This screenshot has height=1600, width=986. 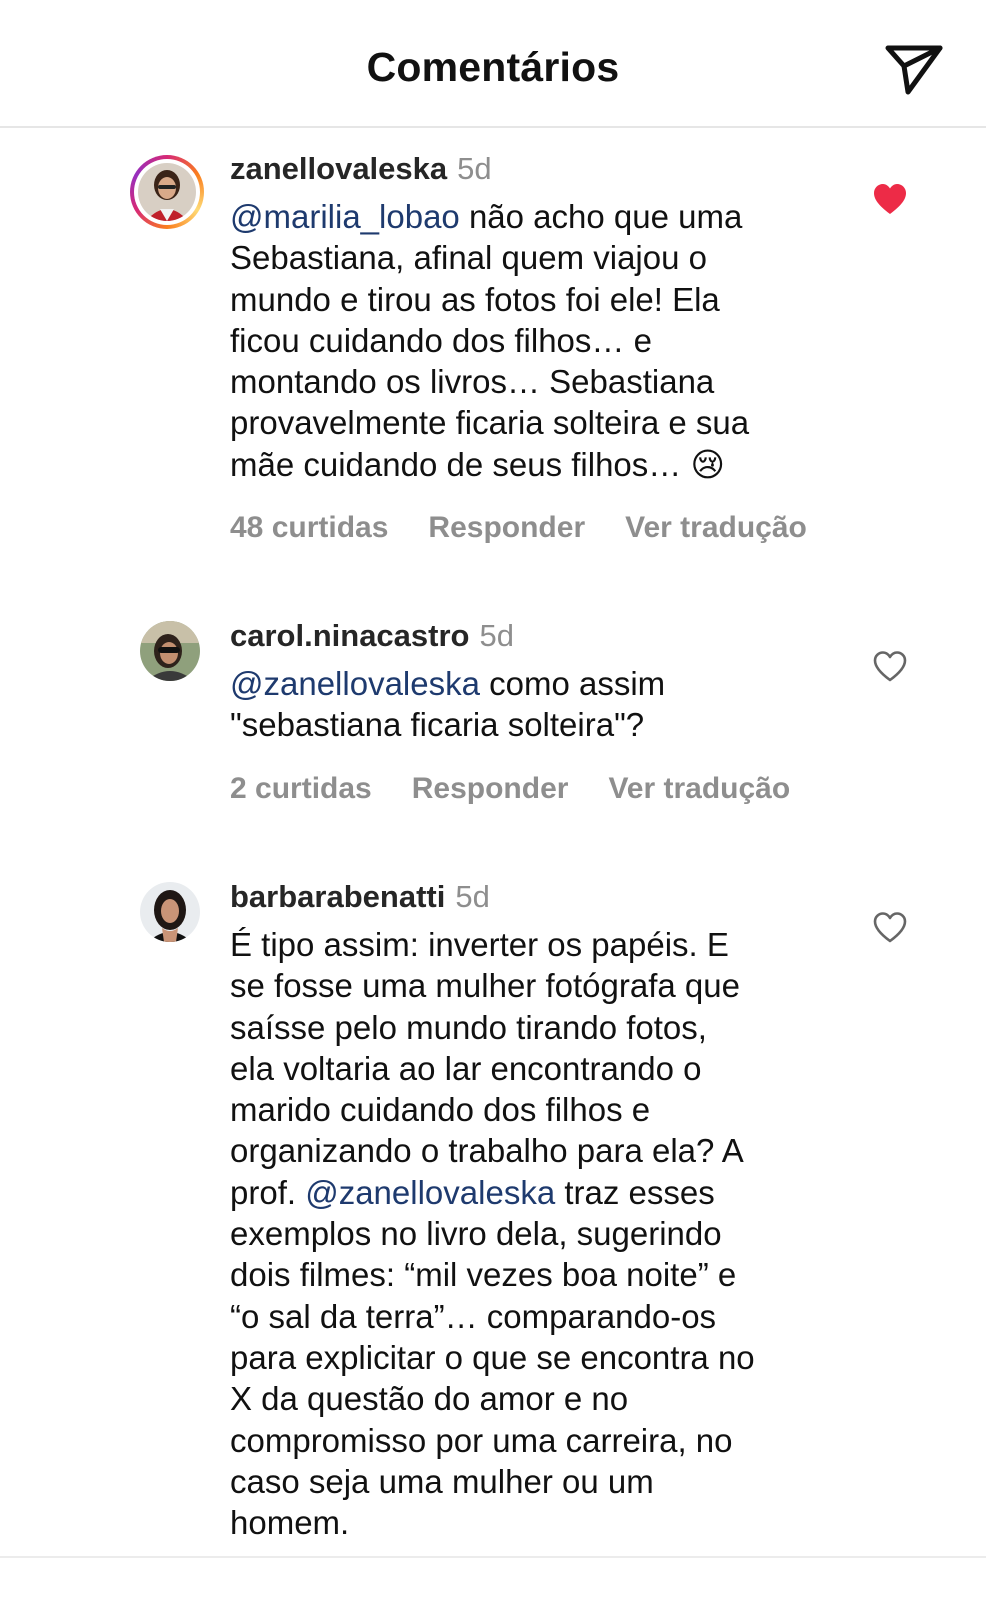 I want to click on comment-username: carol.ninacastro, so click(x=349, y=635).